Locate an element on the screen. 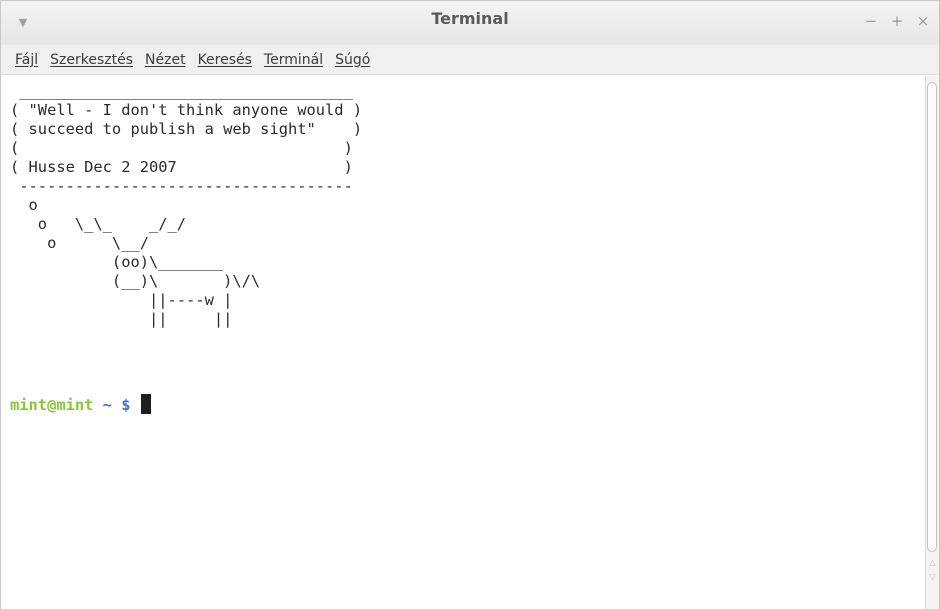 Image resolution: width=940 pixels, height=609 pixels. menu-terminal: Terminál is located at coordinates (293, 60).